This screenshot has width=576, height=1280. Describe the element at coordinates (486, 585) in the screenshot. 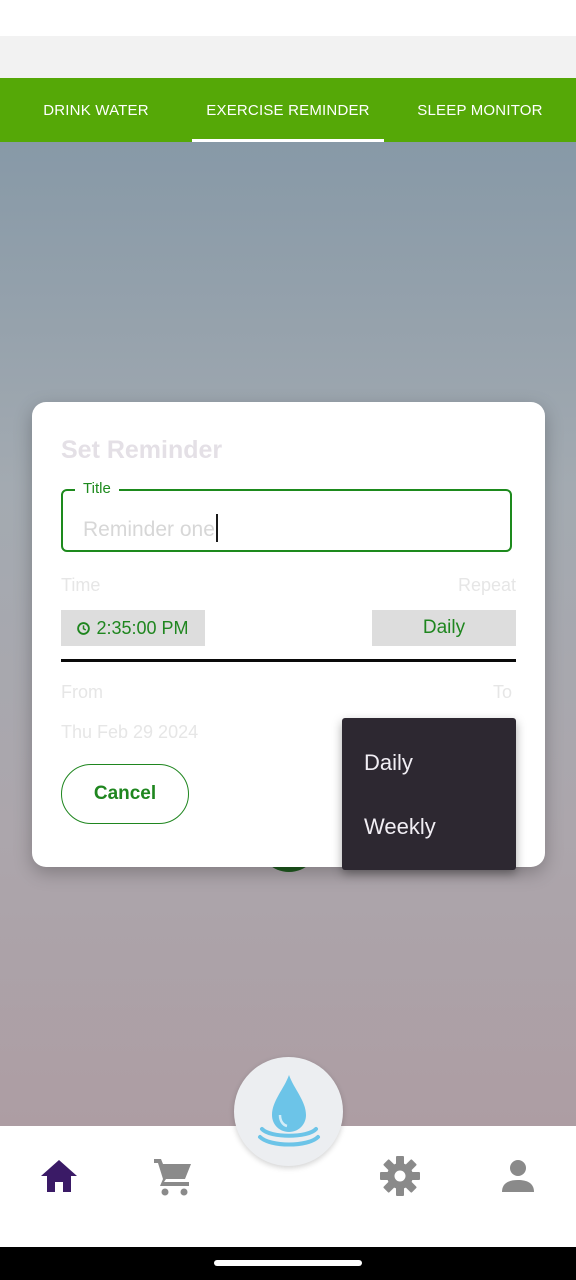

I see `repeat-label: Repeat` at that location.